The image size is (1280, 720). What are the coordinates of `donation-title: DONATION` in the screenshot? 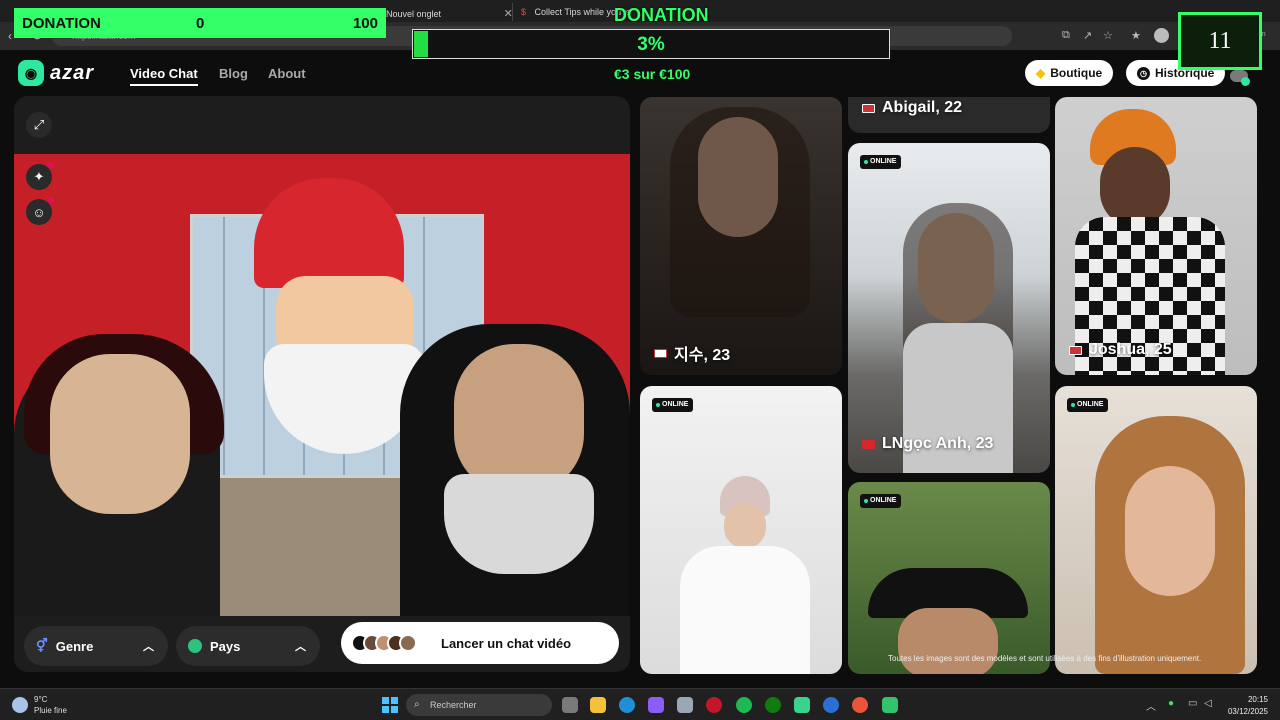 It's located at (661, 15).